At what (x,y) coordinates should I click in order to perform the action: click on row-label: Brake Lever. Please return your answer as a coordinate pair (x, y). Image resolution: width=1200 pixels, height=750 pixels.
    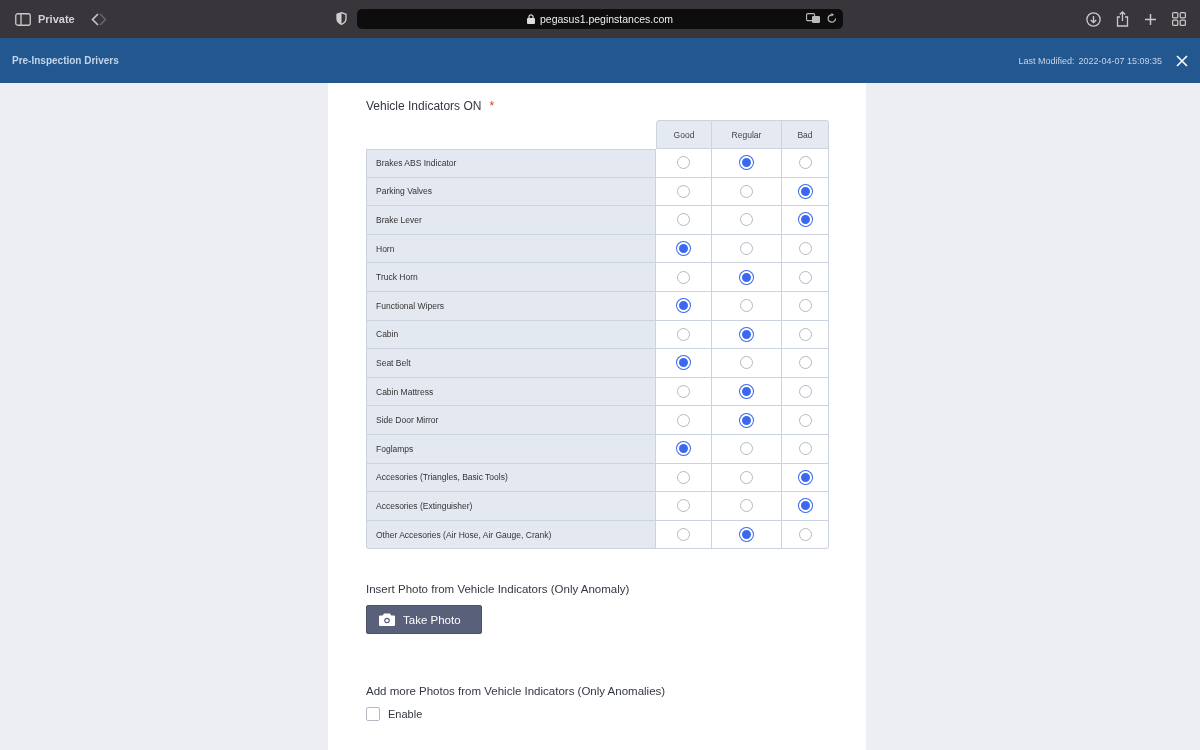
    Looking at the image, I should click on (511, 220).